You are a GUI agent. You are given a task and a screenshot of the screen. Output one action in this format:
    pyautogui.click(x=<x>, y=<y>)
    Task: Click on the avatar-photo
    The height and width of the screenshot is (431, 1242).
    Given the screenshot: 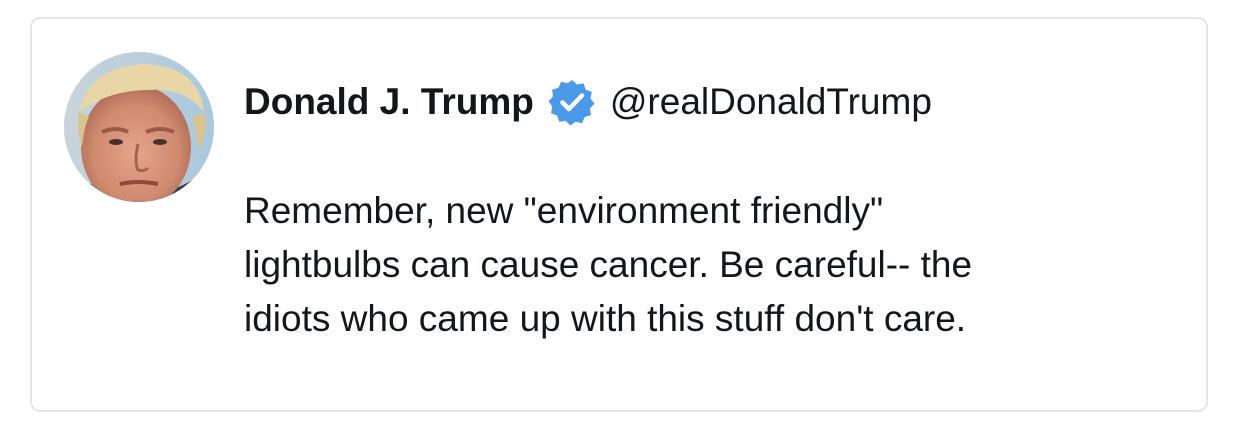 What is the action you would take?
    pyautogui.click(x=139, y=127)
    